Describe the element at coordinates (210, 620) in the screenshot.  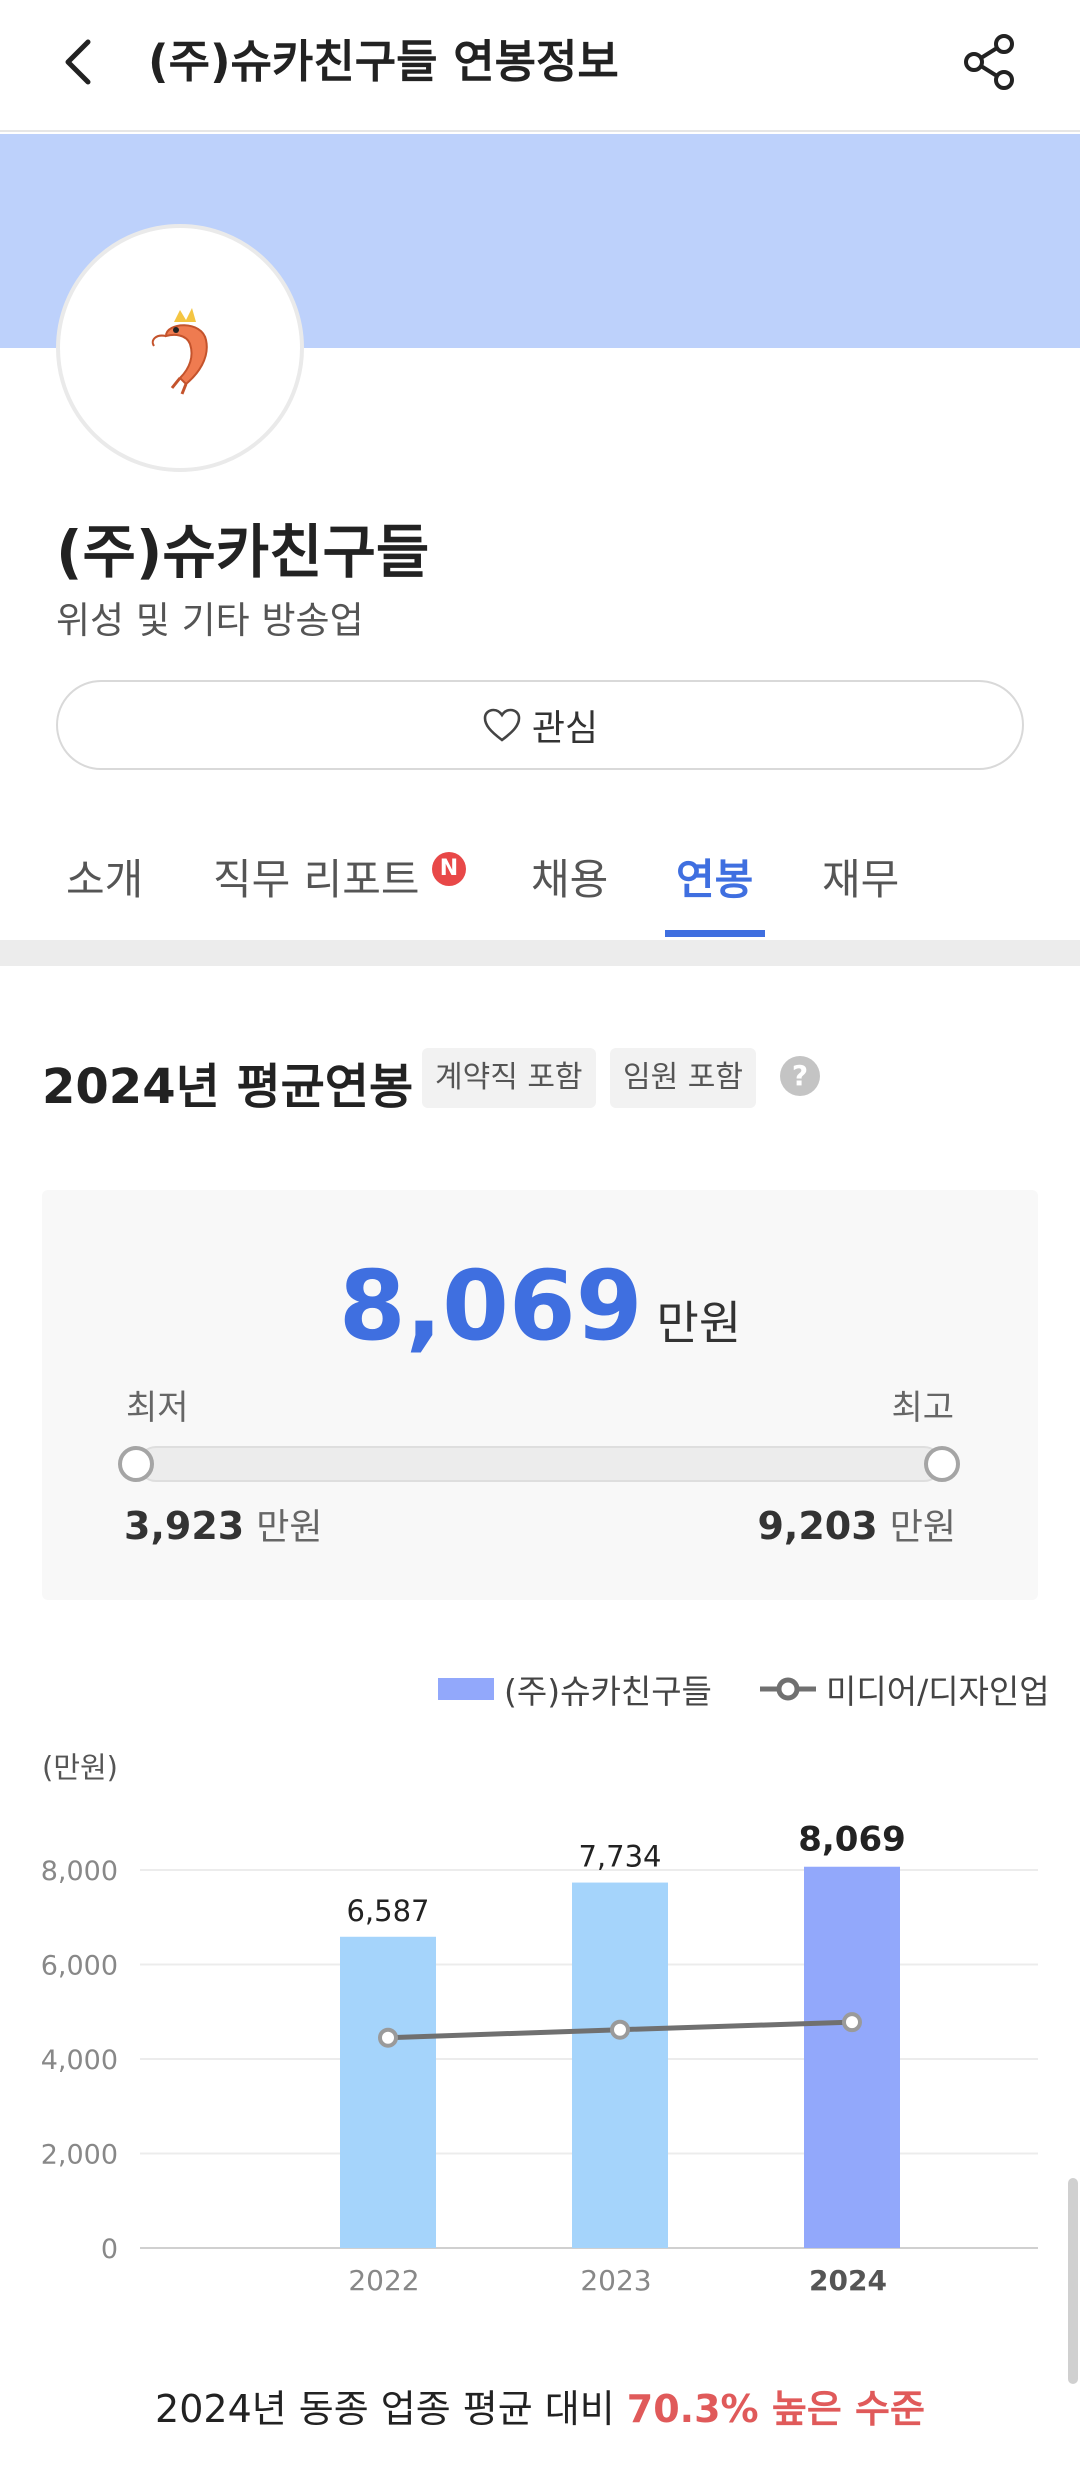
I see `company-industry: 위성 및 기타 방송업` at that location.